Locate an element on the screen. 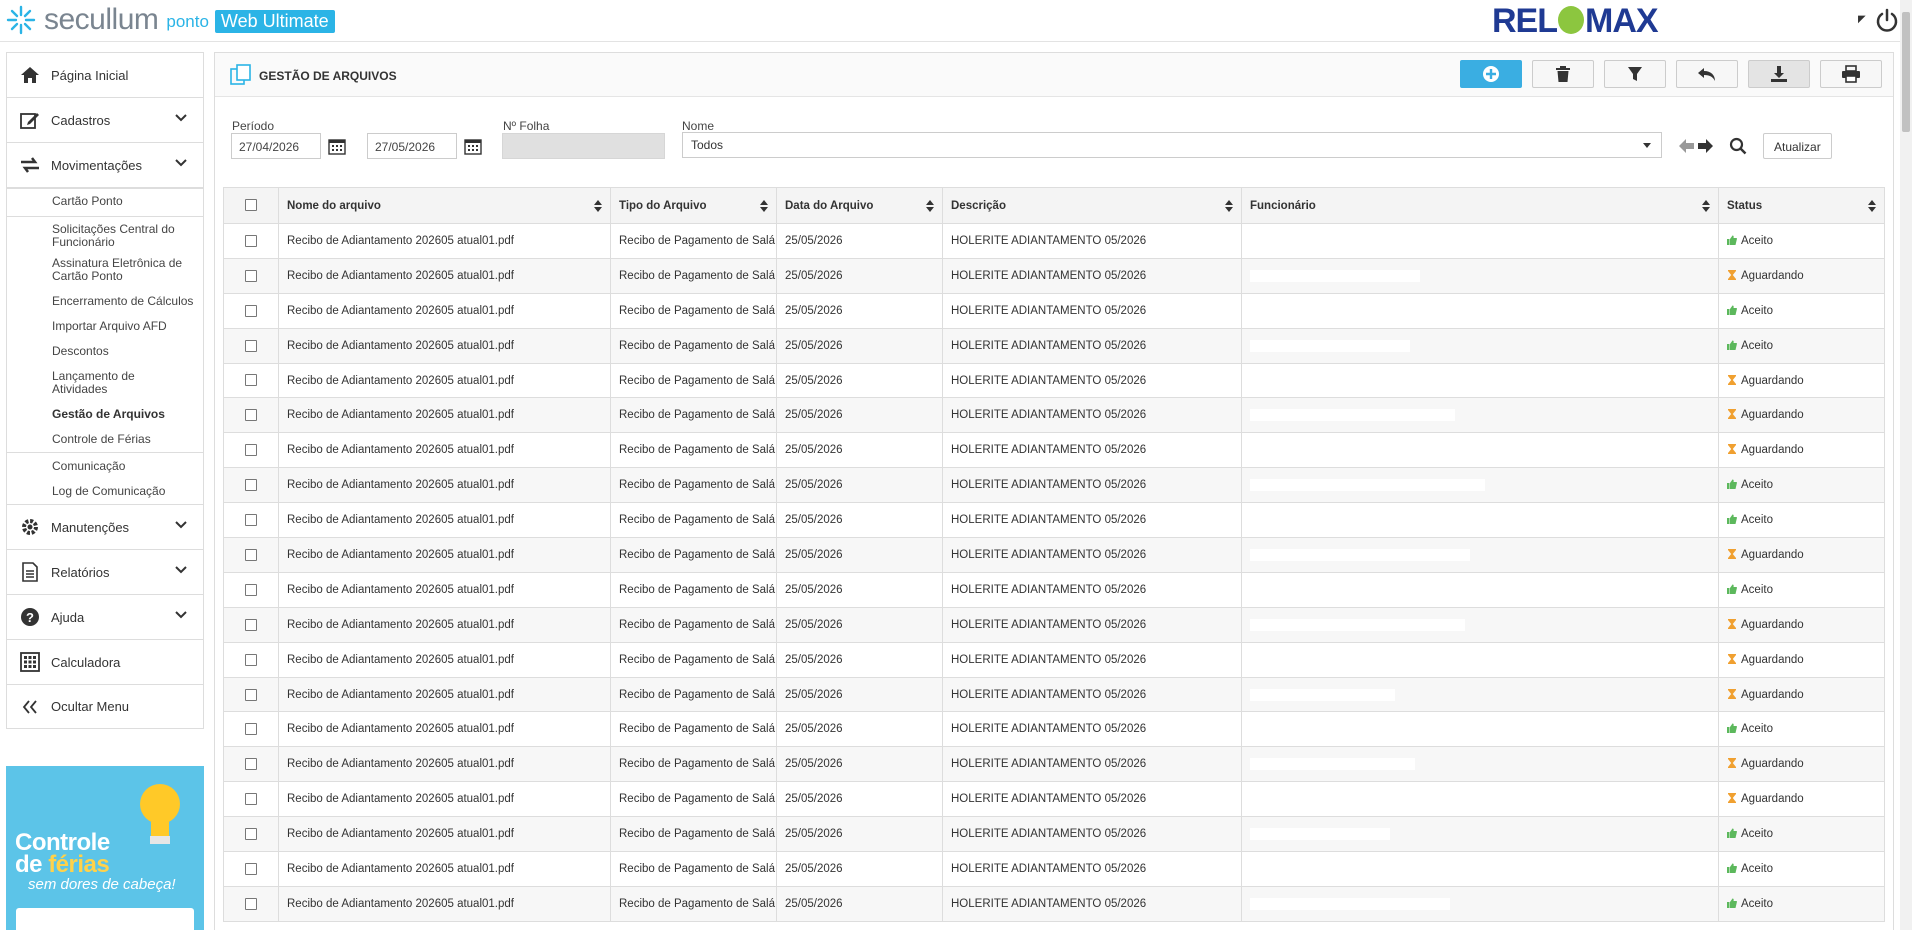  sidebar-item-manutencoes: Manutenções is located at coordinates (105, 526).